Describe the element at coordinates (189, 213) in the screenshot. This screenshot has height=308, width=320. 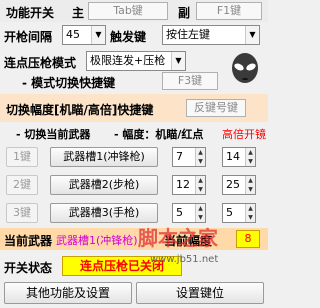
I see `weapon-3-iron-sight-stepper: 5 ▲ ▼` at that location.